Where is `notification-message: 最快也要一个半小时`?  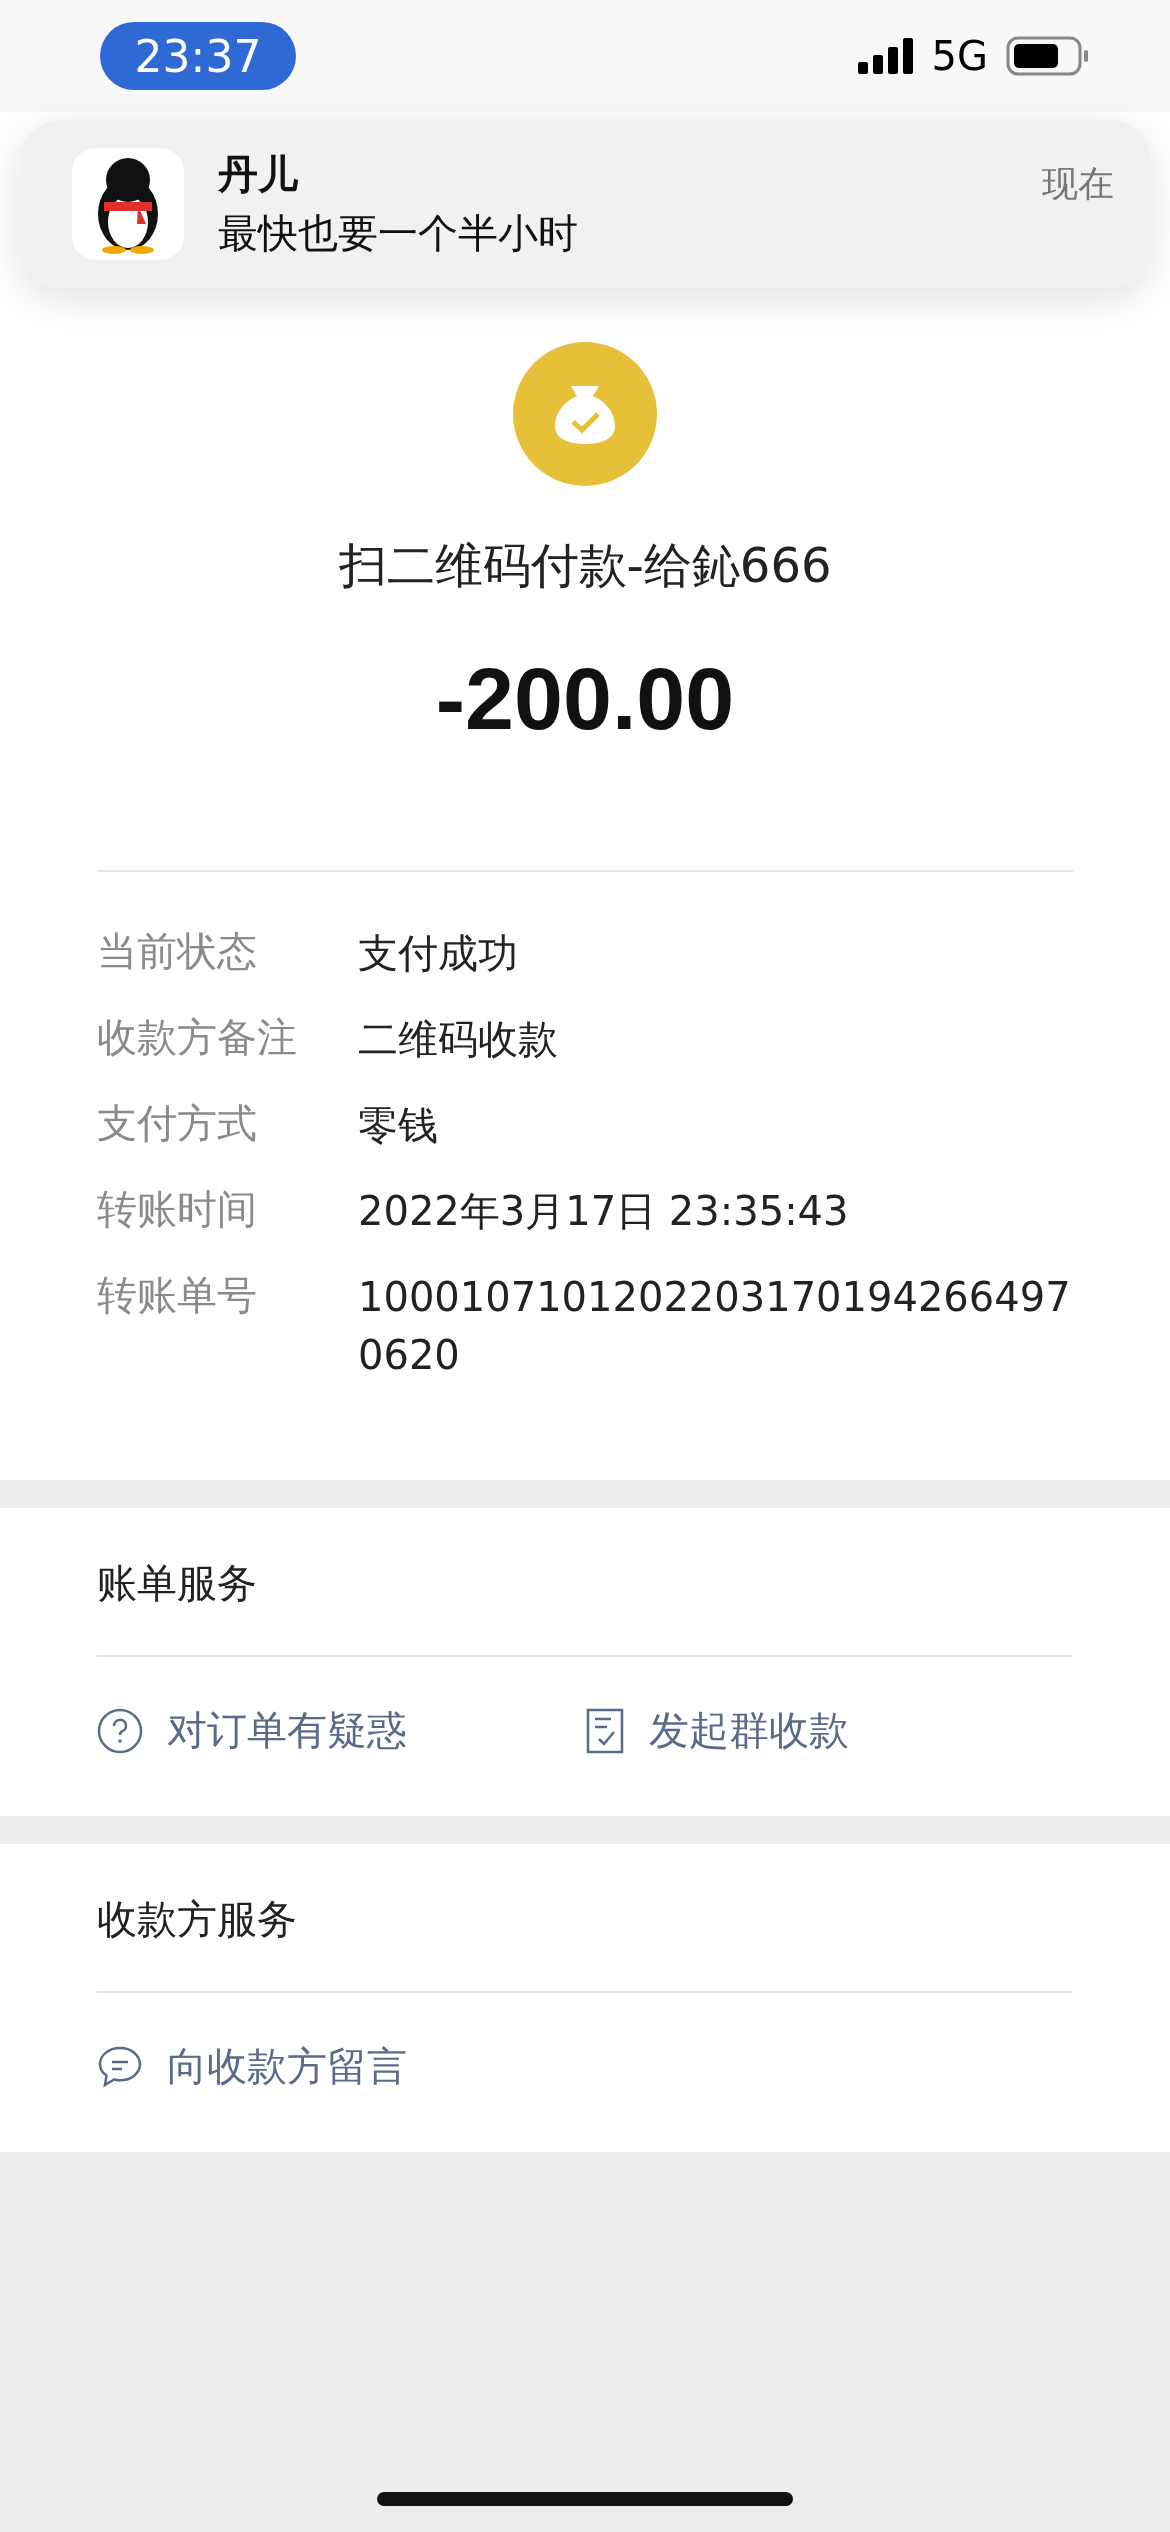 notification-message: 最快也要一个半小时 is located at coordinates (398, 233).